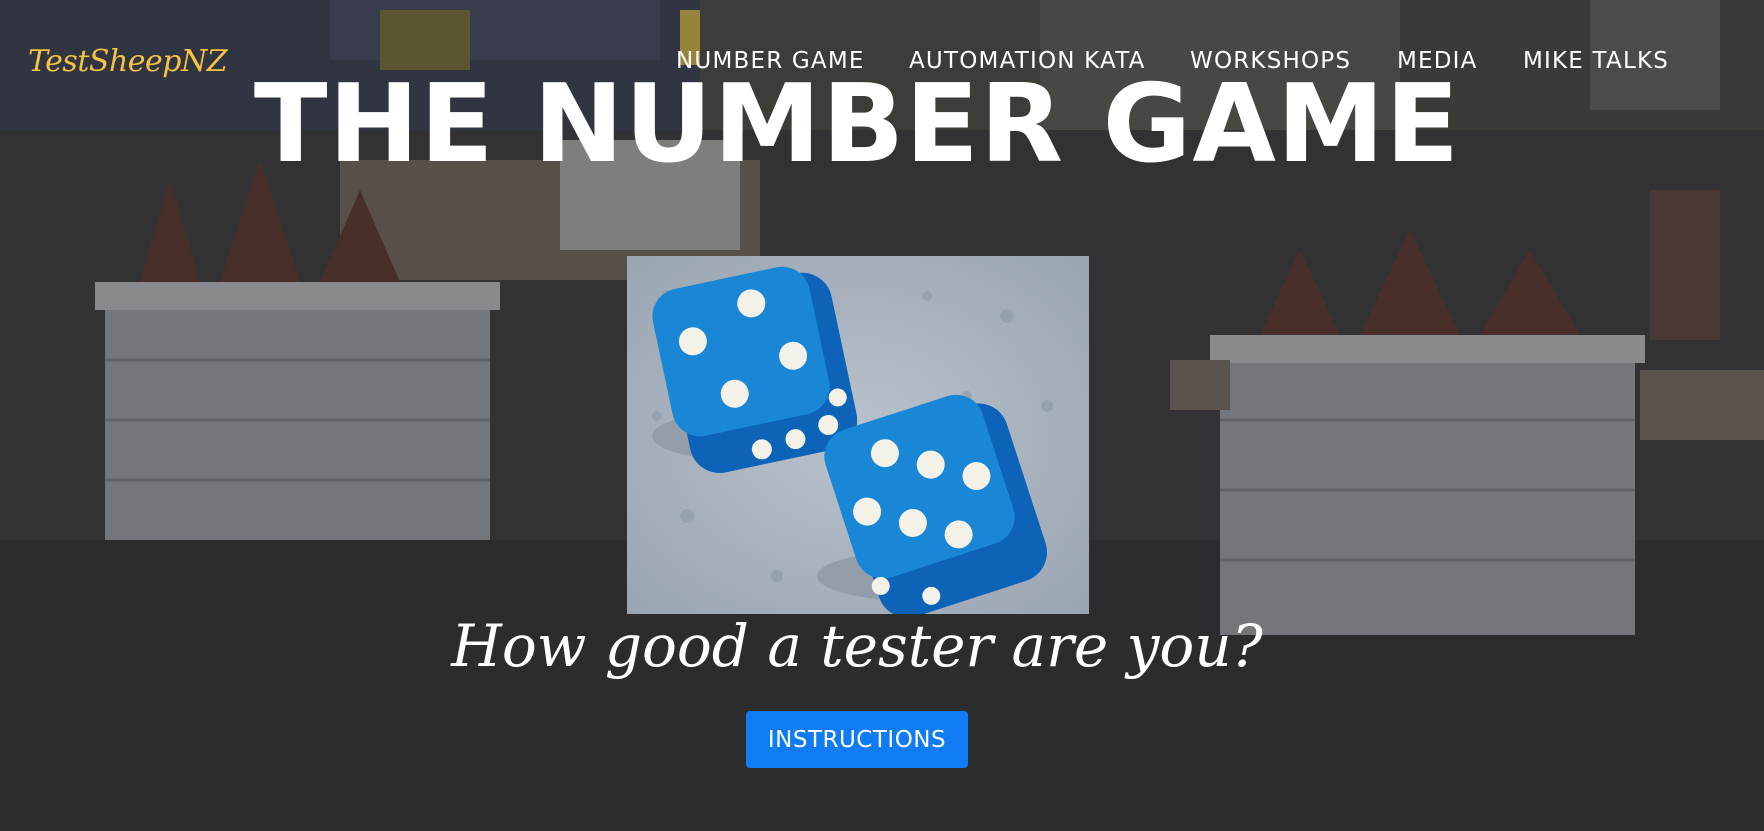  What do you see at coordinates (857, 646) in the screenshot?
I see `tagline: How good a tester are you?` at bounding box center [857, 646].